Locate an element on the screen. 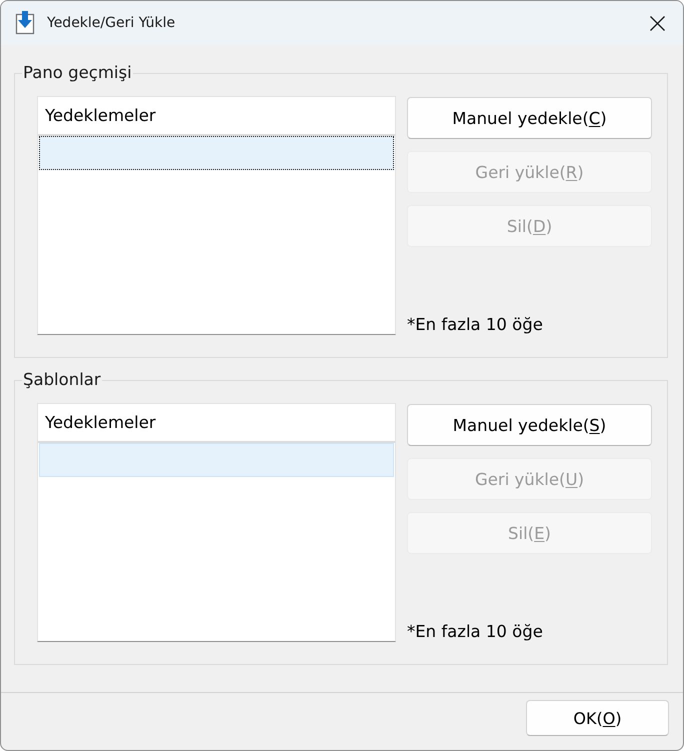  close-icon is located at coordinates (657, 23).